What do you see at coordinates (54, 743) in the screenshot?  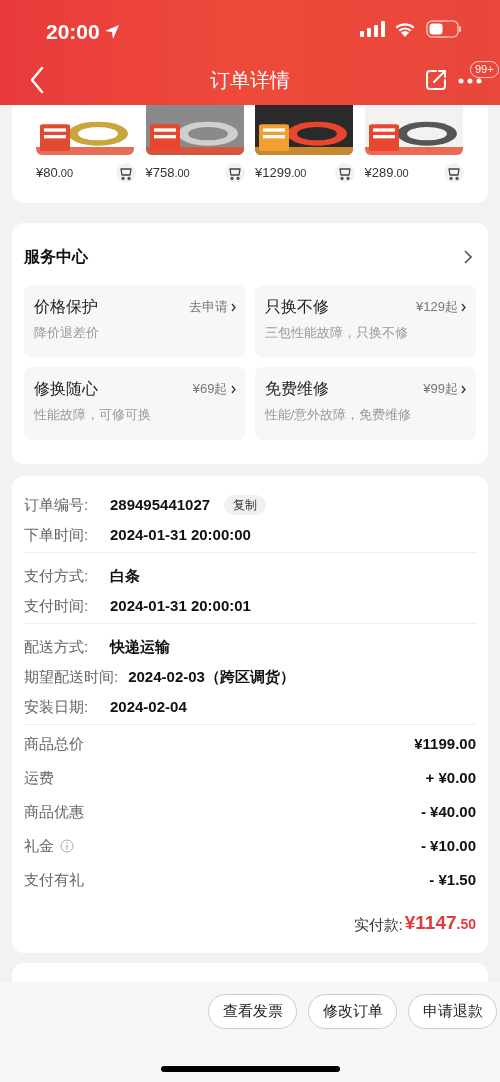 I see `amount-label: 商品总价` at bounding box center [54, 743].